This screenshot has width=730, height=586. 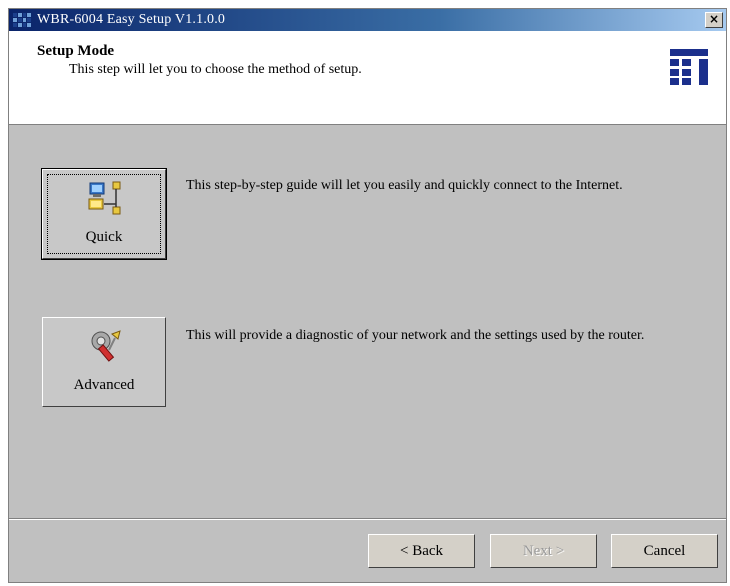 I want to click on back-button: < Back, so click(x=421, y=551).